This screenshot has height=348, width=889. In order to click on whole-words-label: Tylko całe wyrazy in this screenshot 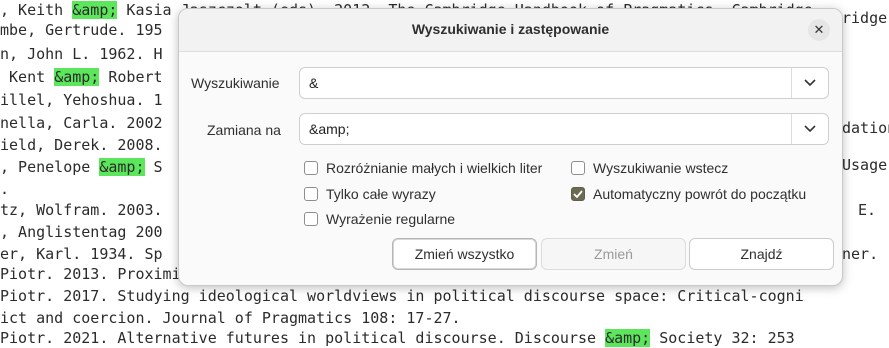, I will do `click(381, 194)`.